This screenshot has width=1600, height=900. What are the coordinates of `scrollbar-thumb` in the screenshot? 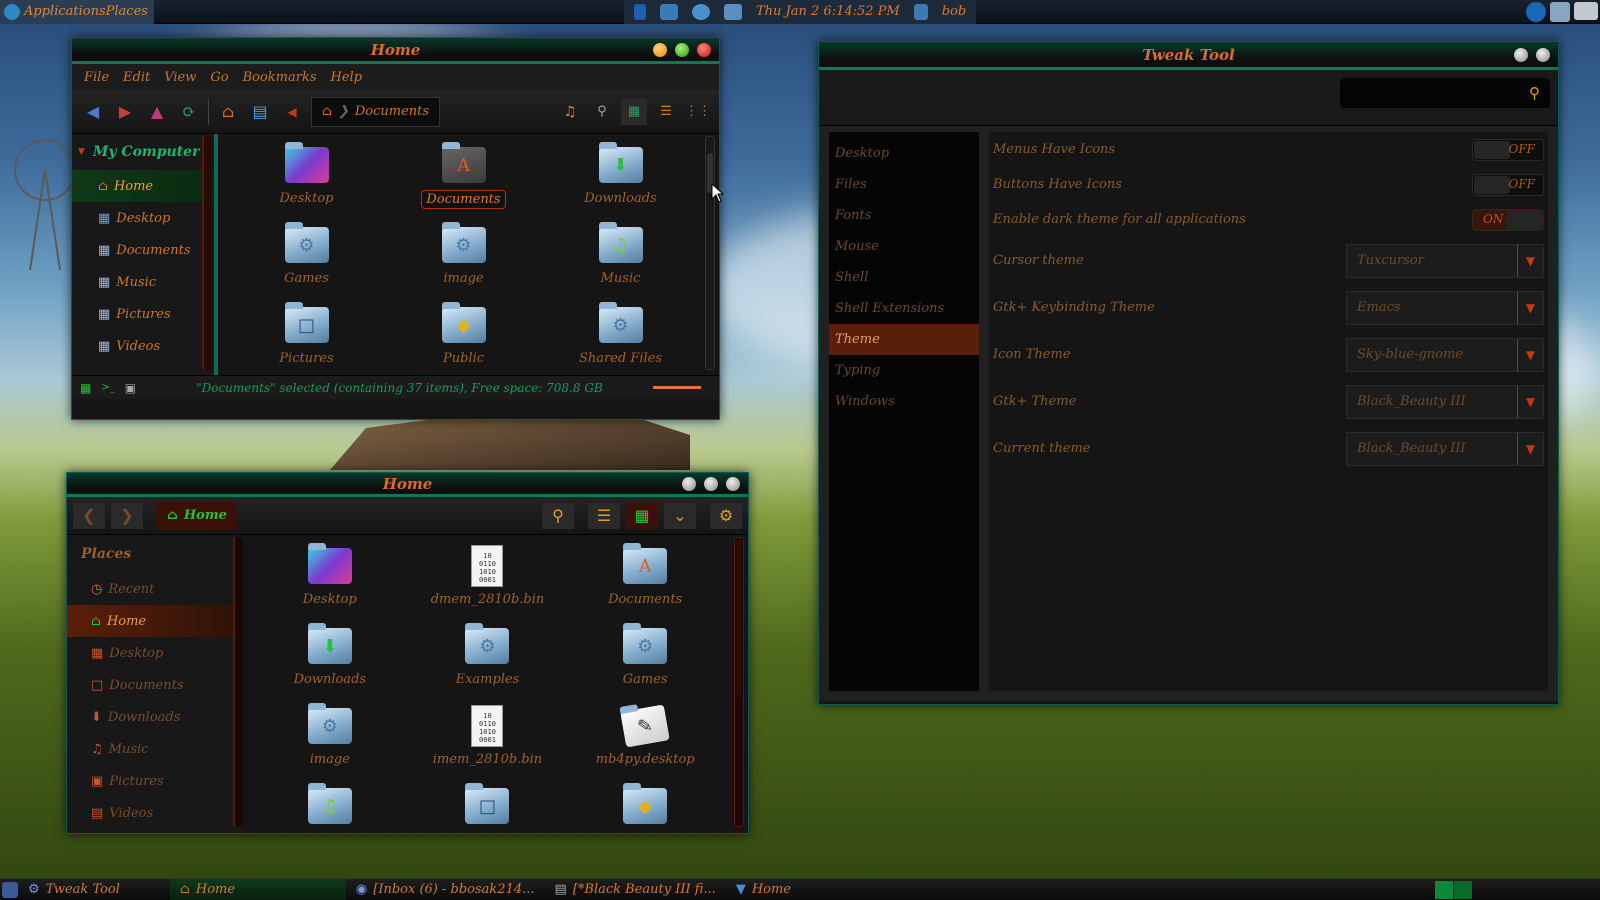 It's located at (739, 618).